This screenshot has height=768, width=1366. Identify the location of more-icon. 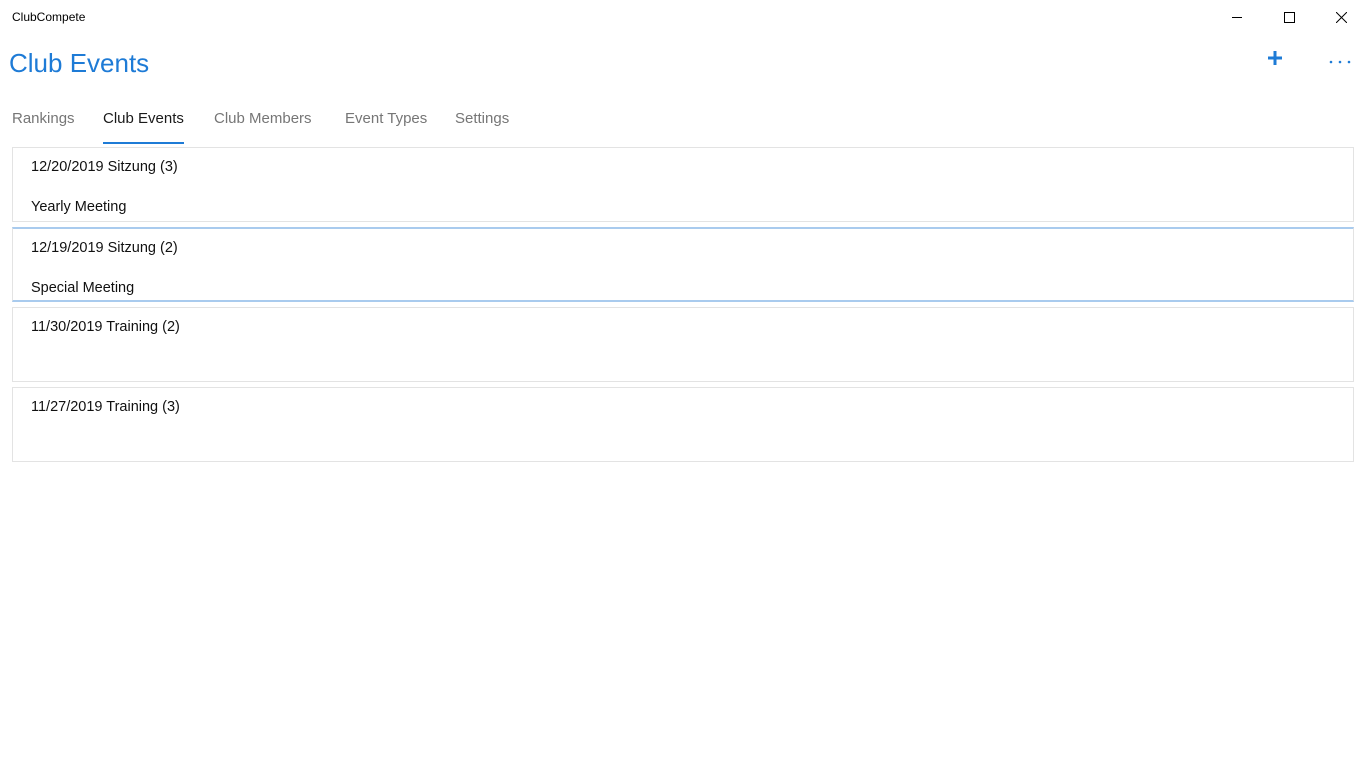
(1340, 60).